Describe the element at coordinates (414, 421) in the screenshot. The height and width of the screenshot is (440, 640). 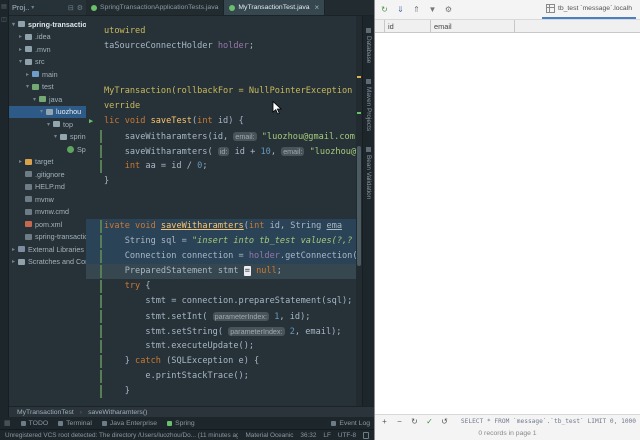
I see `reload-page-icon: ↻` at that location.